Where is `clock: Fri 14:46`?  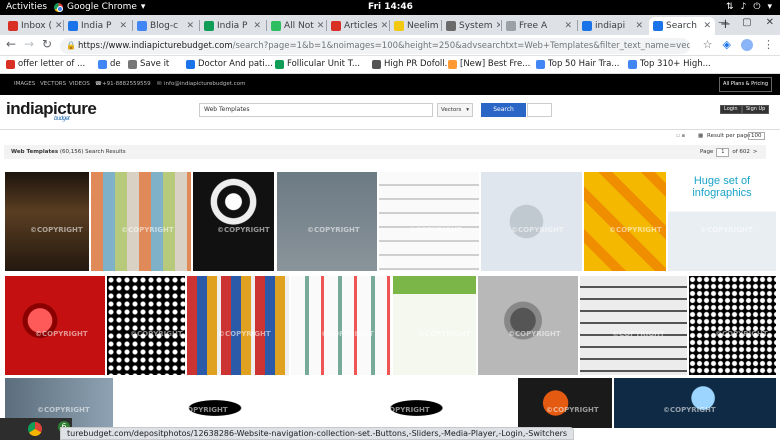 clock: Fri 14:46 is located at coordinates (390, 7).